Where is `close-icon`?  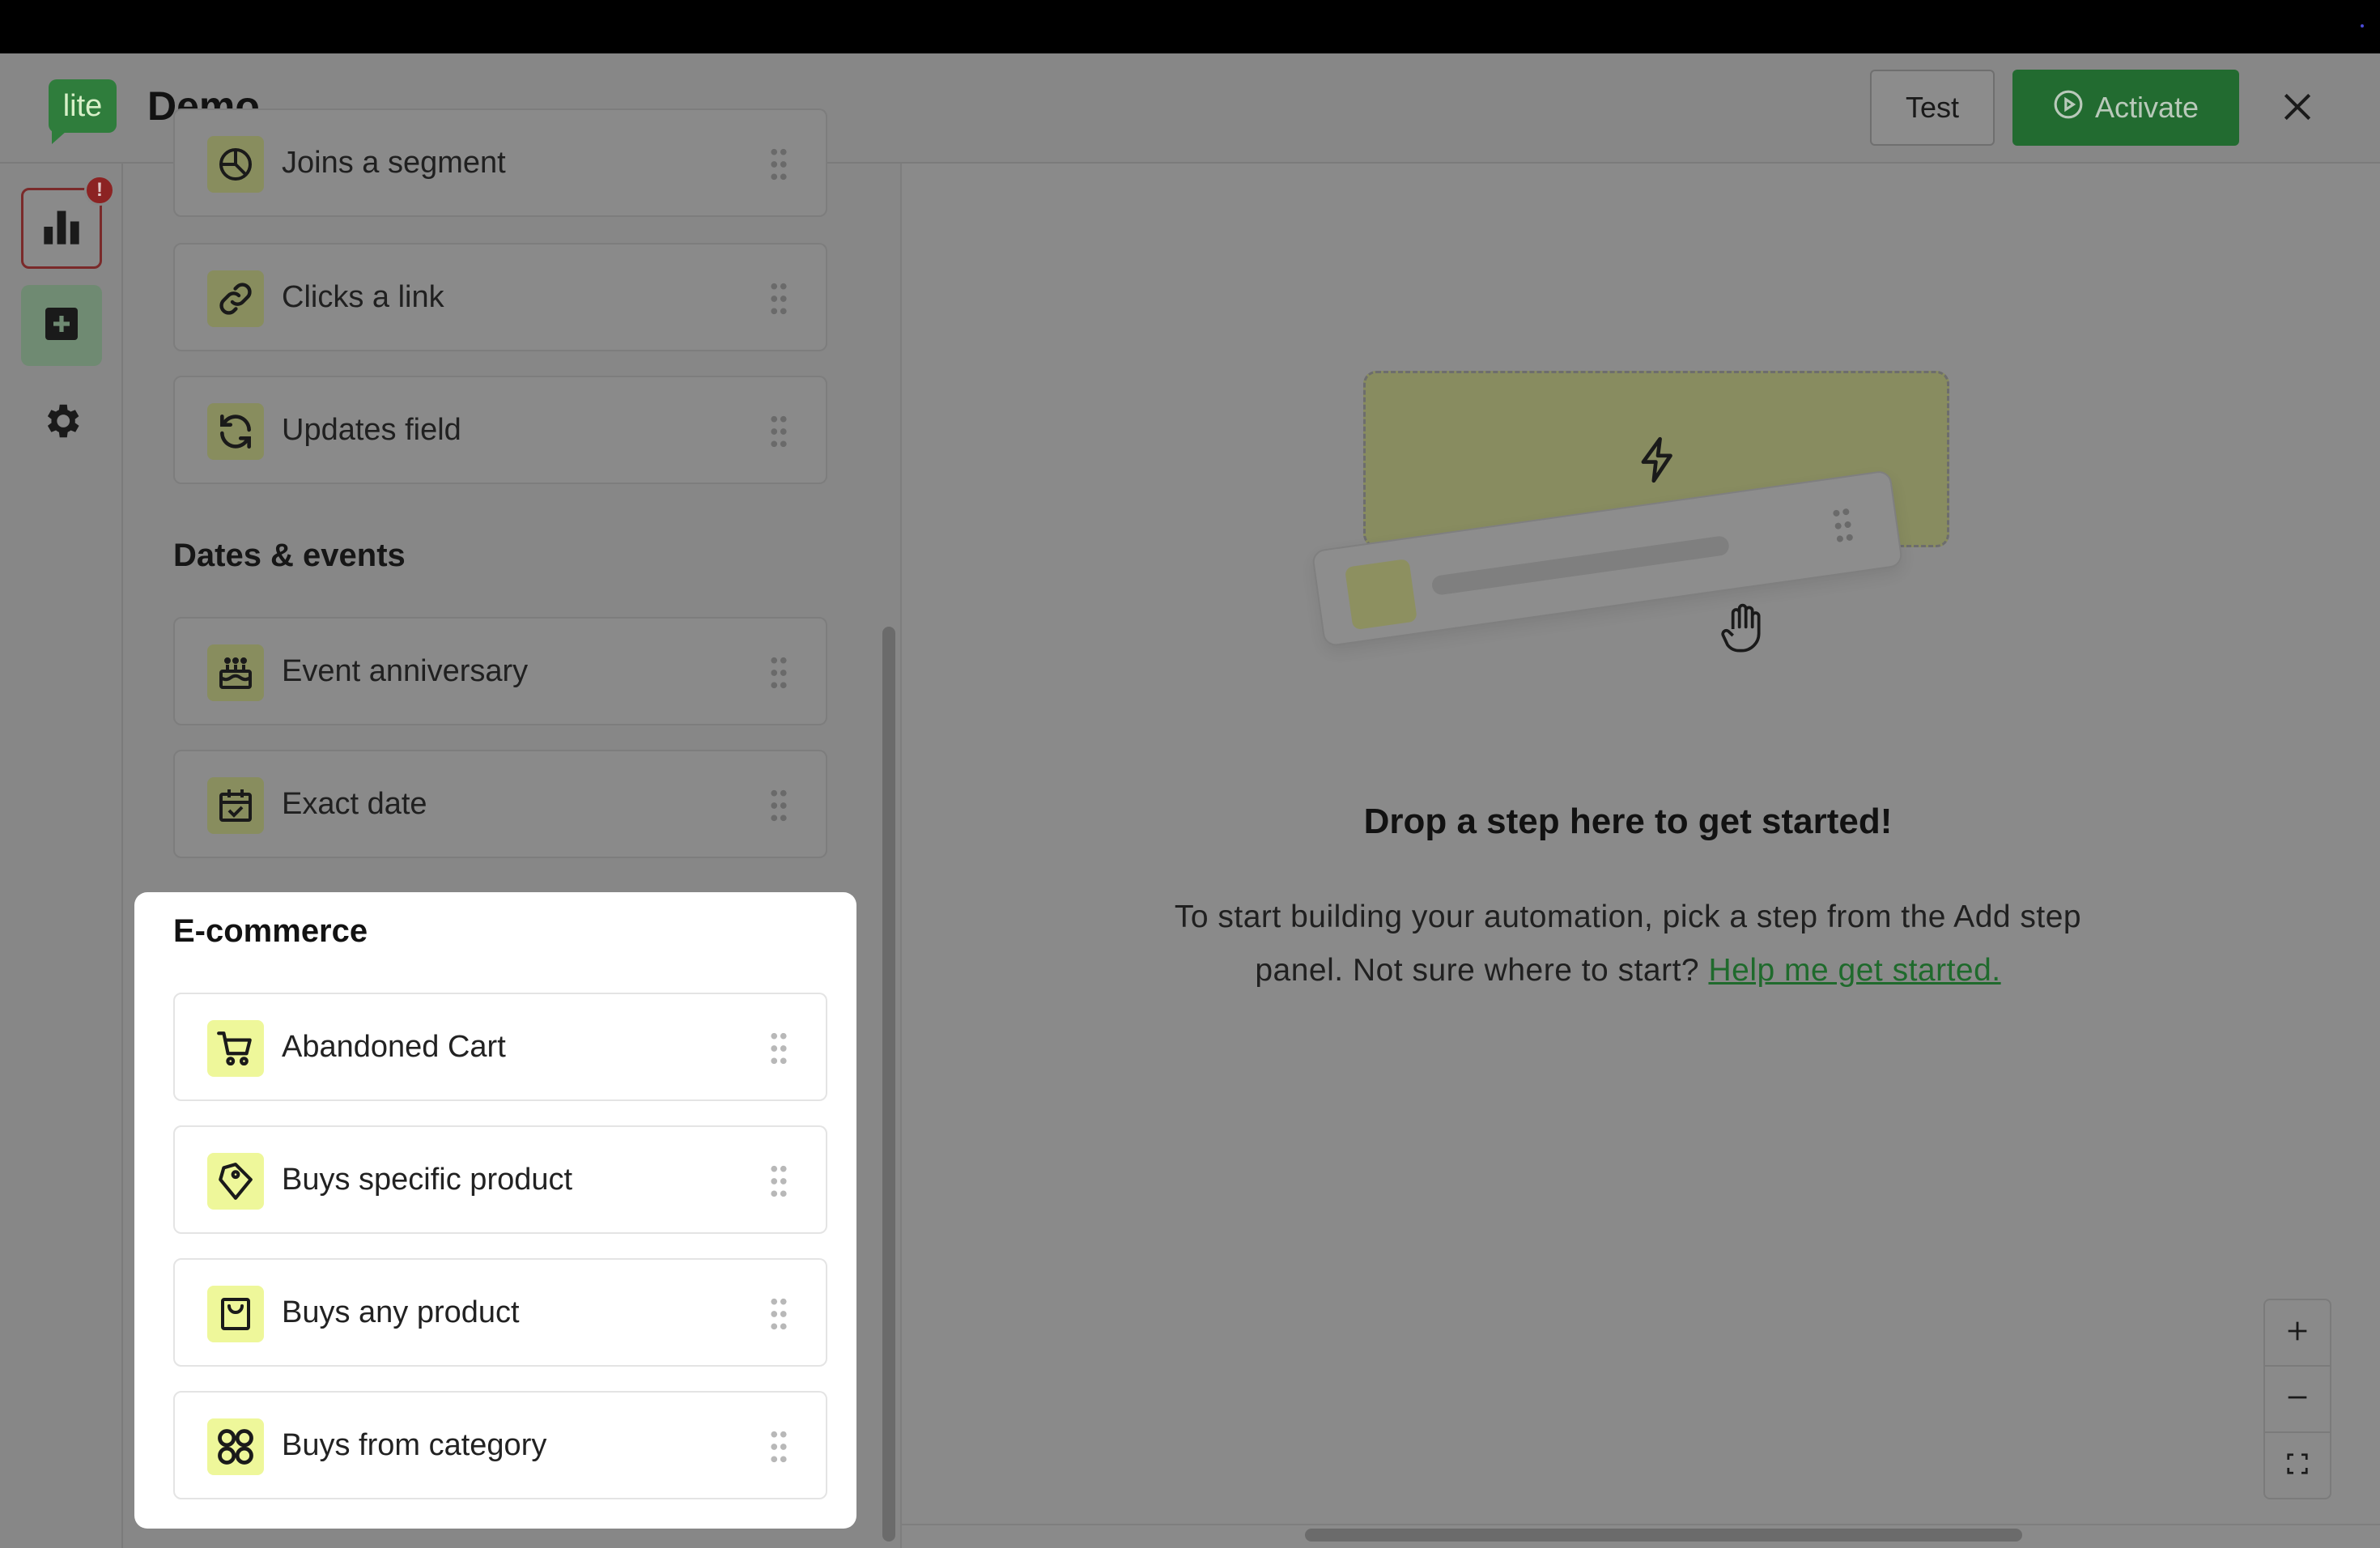
close-icon is located at coordinates (2297, 107).